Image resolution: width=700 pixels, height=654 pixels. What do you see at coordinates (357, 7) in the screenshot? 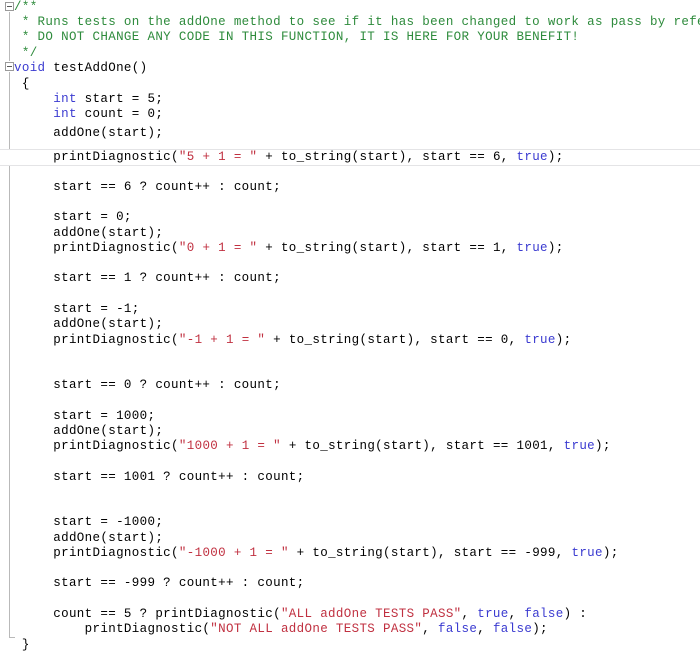
I see `code-line: /**` at bounding box center [357, 7].